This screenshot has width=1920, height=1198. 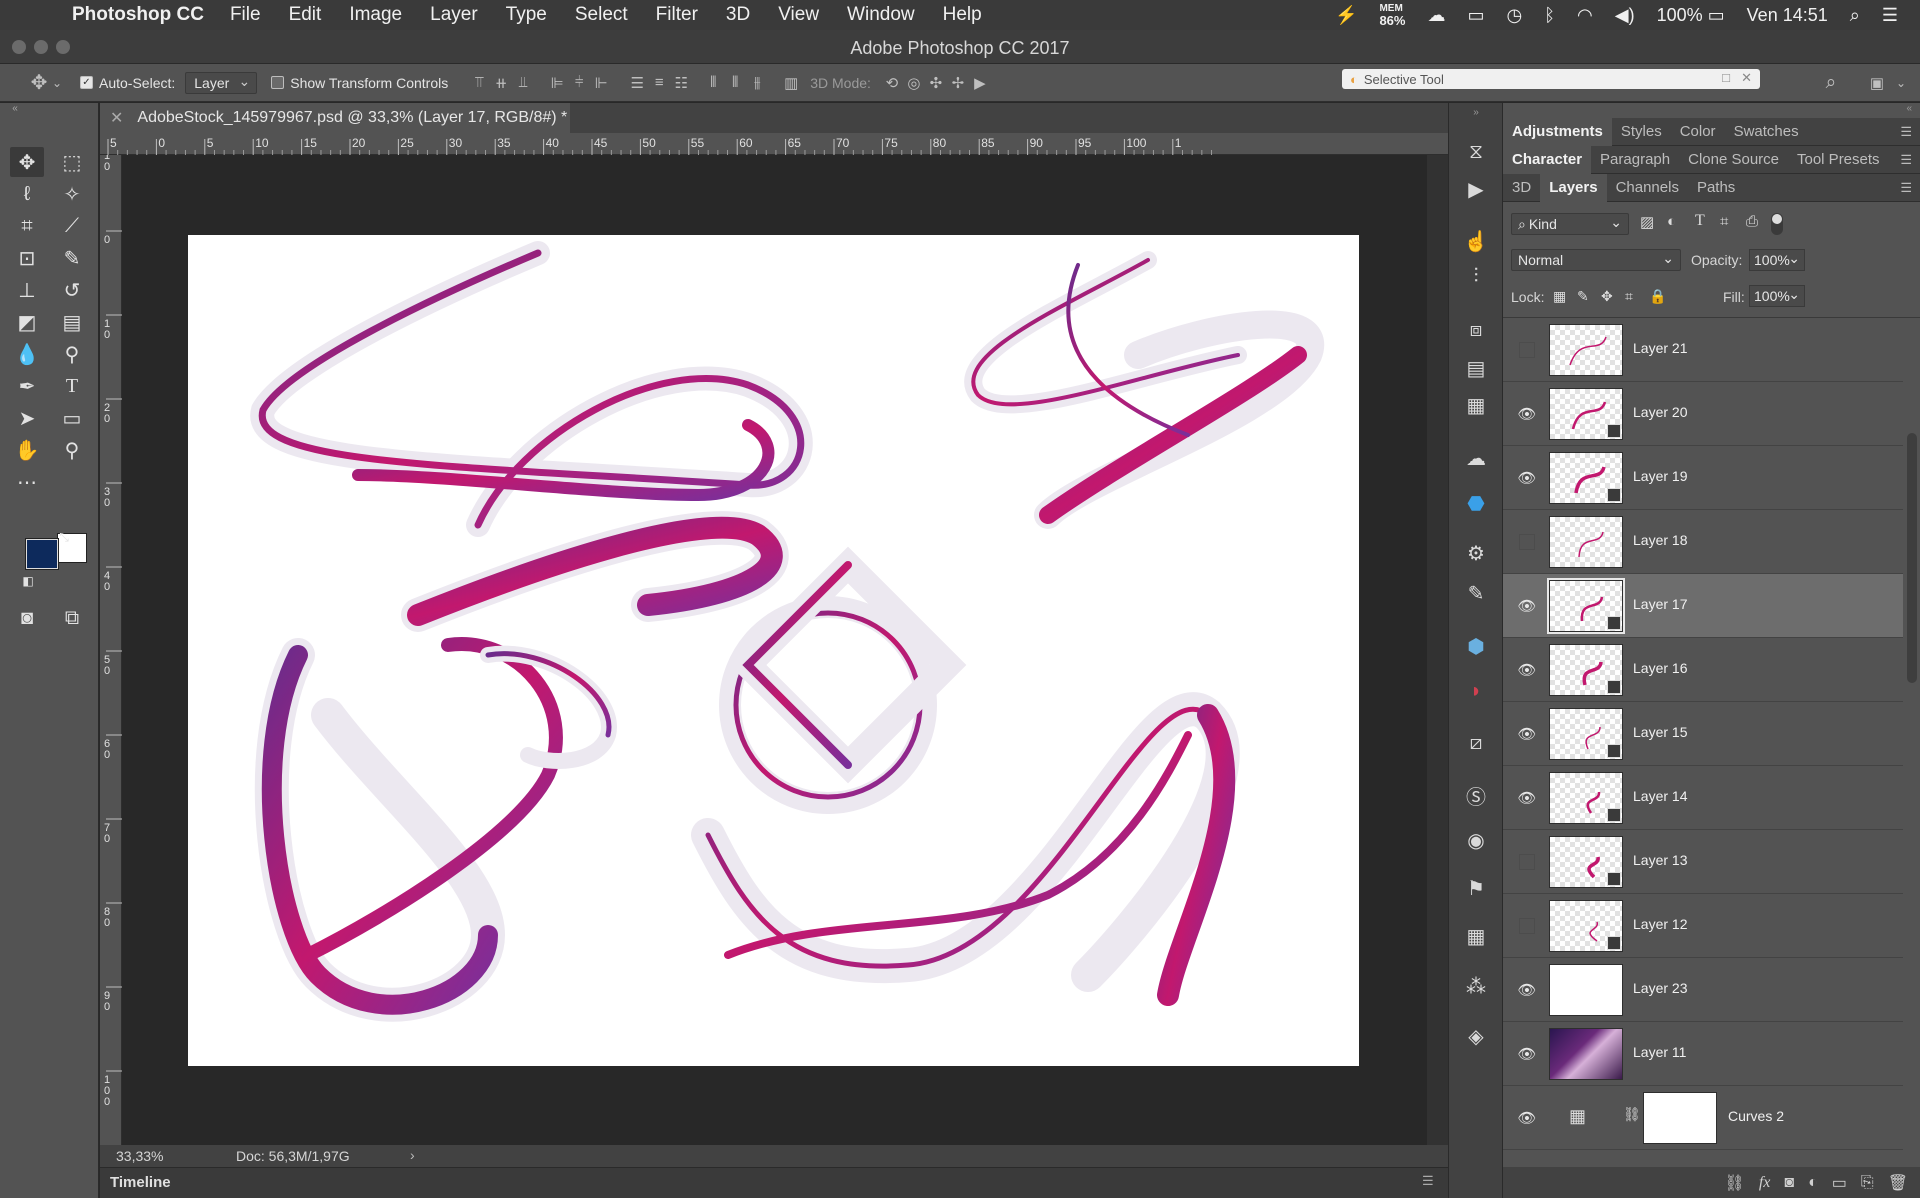 I want to click on layer-filter-kind-dropdown: ⌕ Kind ⌄, so click(x=1570, y=224).